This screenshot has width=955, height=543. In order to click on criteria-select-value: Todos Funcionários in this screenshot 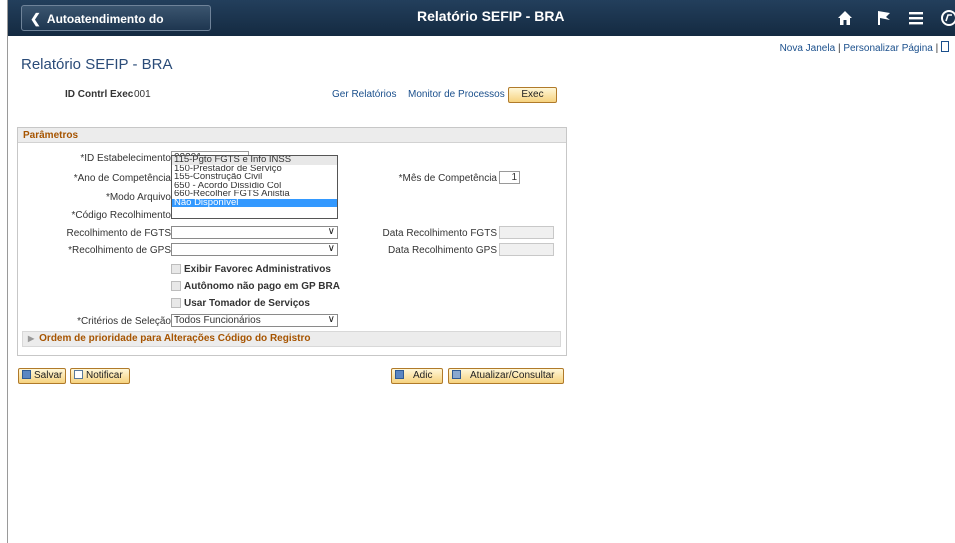, I will do `click(217, 320)`.